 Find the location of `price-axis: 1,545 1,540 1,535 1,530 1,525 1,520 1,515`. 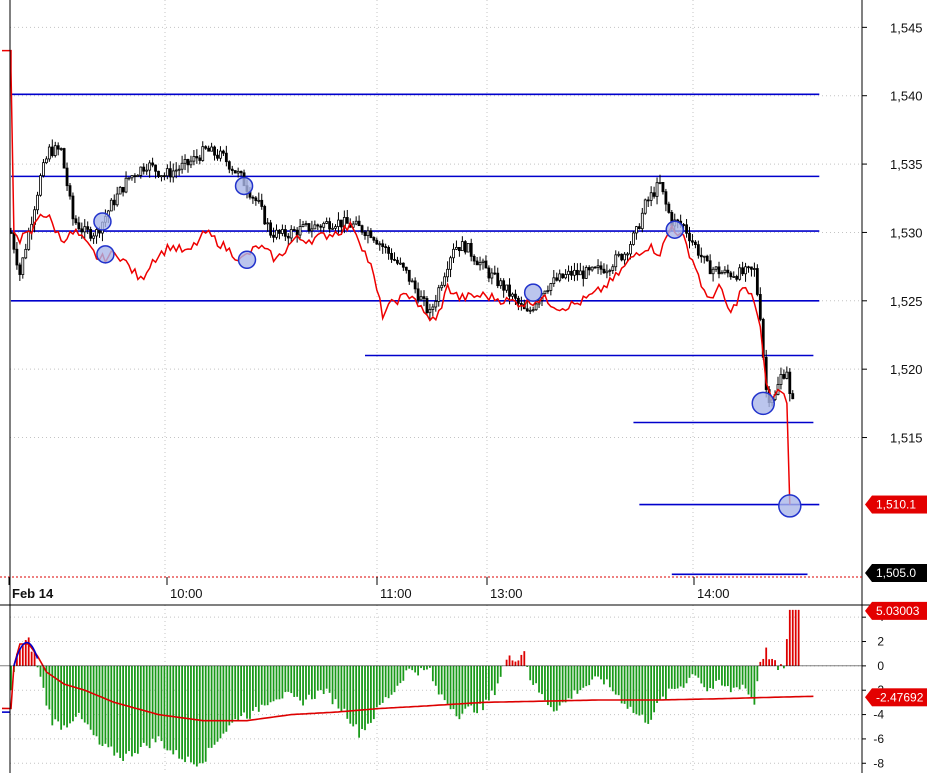

price-axis: 1,545 1,540 1,535 1,530 1,525 1,520 1,515 is located at coordinates (892, 233).